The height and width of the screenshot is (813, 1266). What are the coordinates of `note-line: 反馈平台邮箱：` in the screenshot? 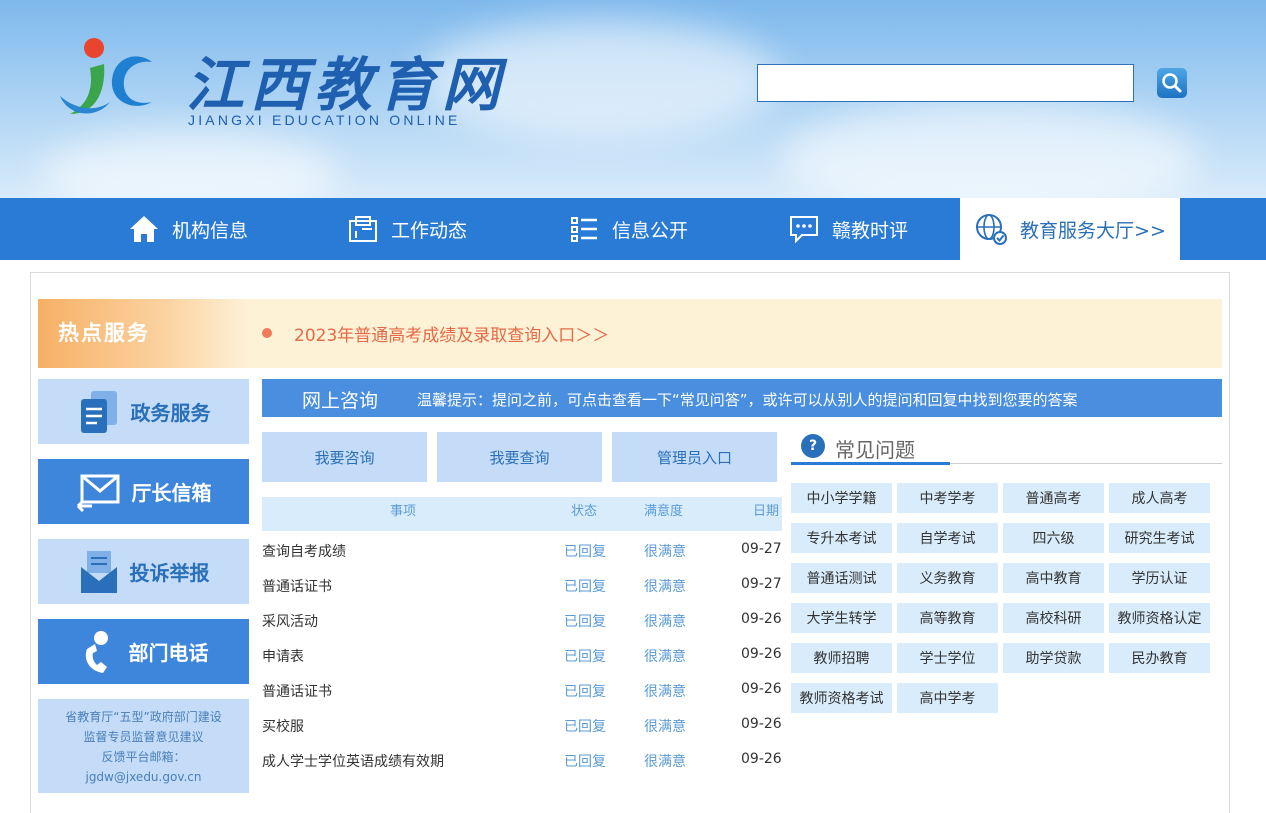 It's located at (143, 757).